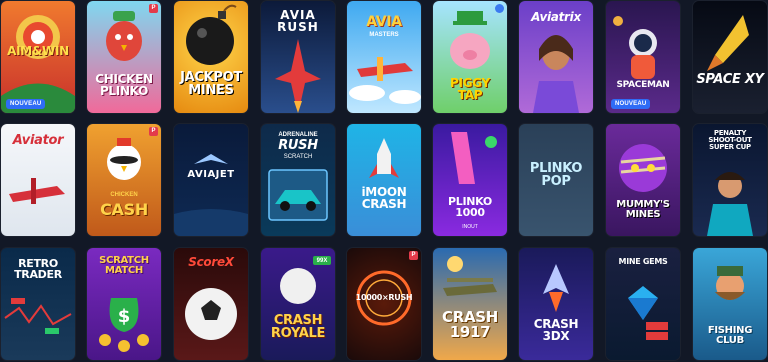  Describe the element at coordinates (124, 195) in the screenshot. I see `game-prefix: CHICKEN` at that location.